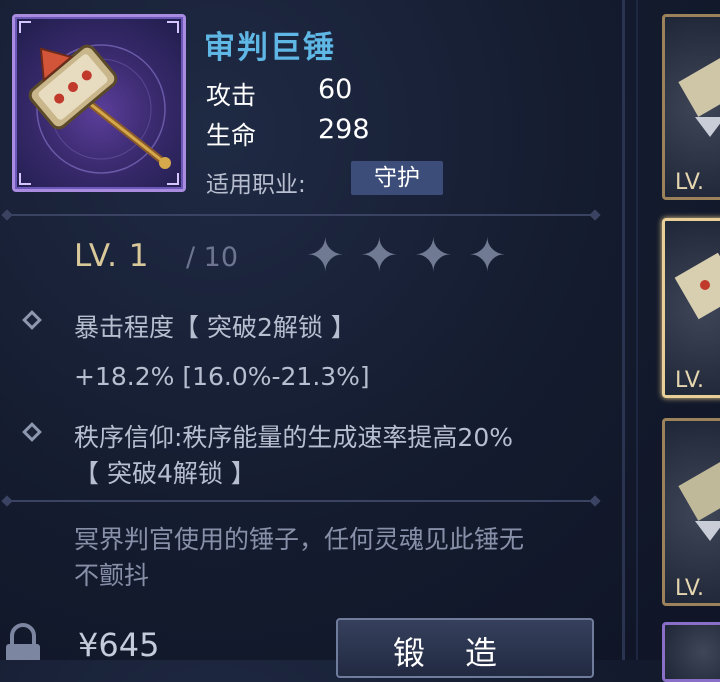  Describe the element at coordinates (465, 648) in the screenshot. I see `forge-button: 锻造` at that location.